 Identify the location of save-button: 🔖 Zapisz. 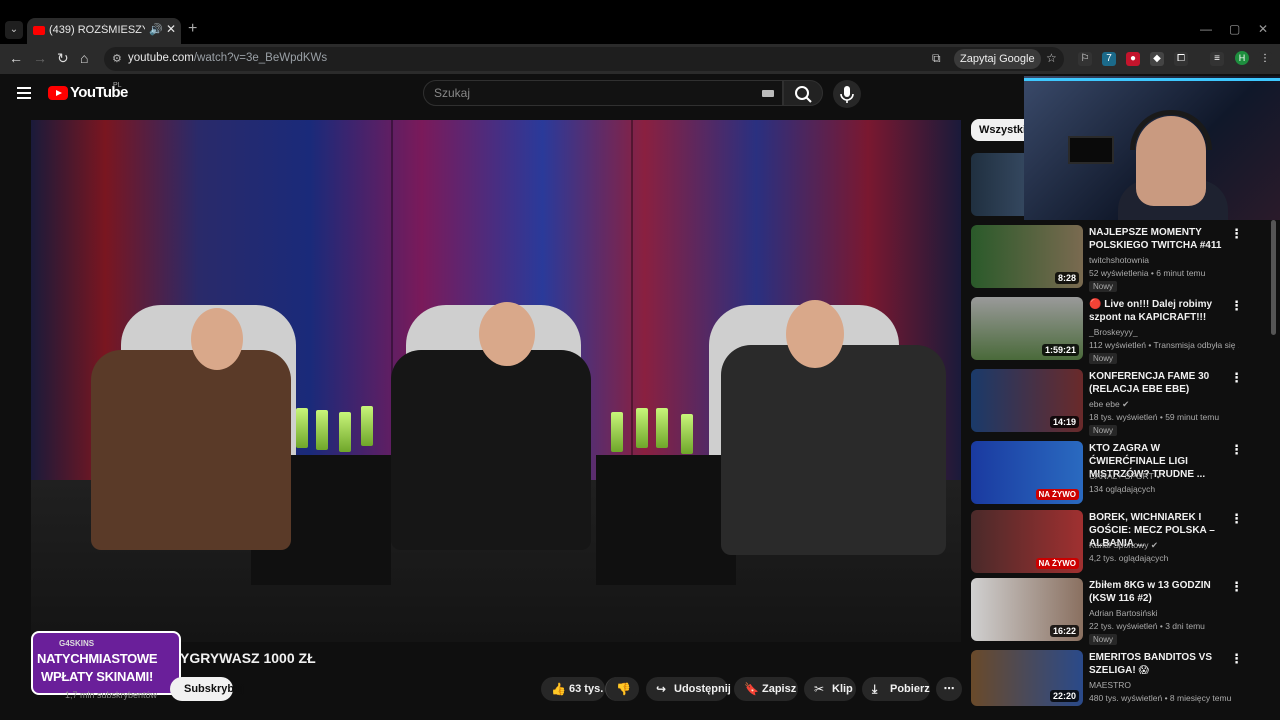
(766, 689).